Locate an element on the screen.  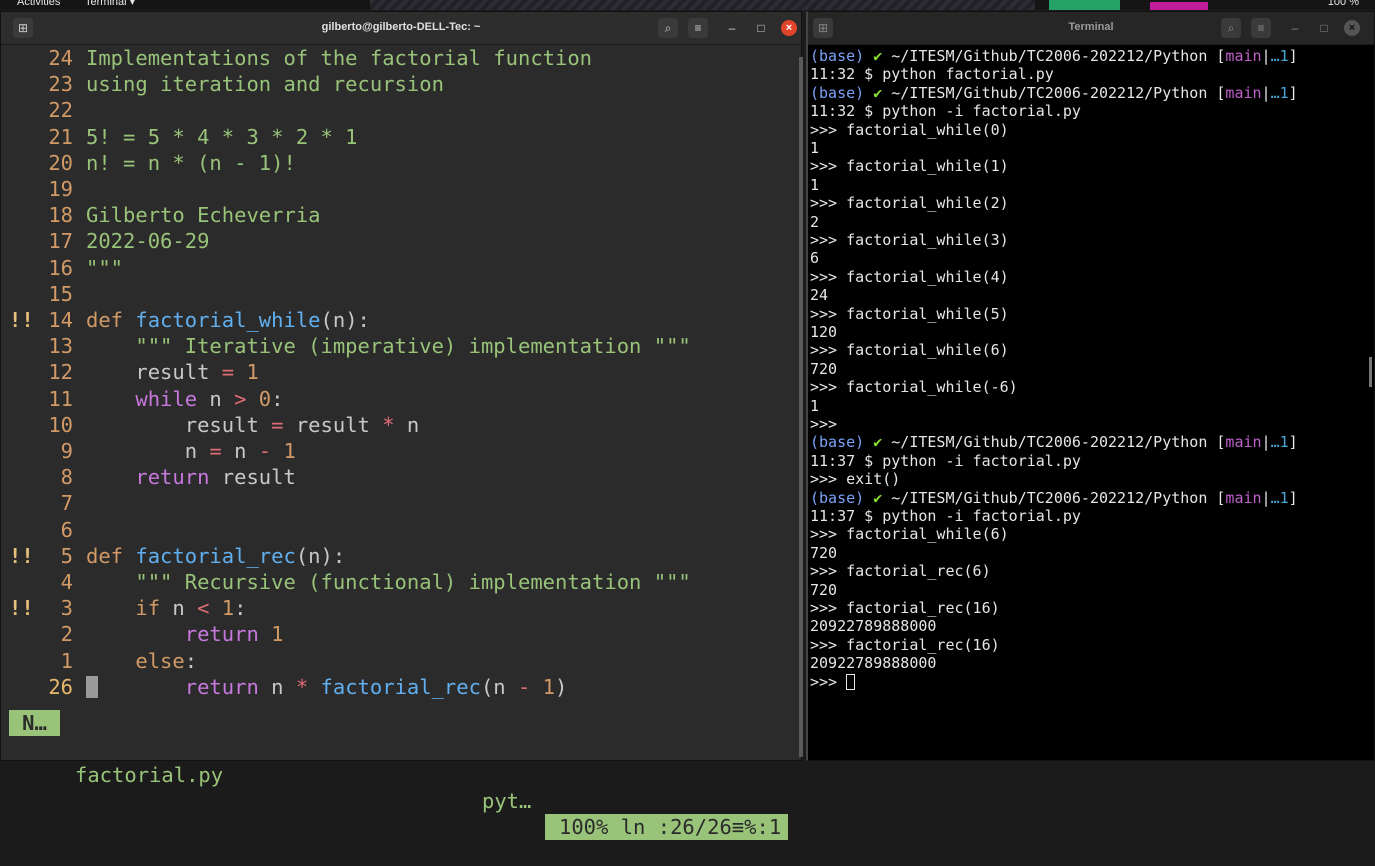
code-token: def is located at coordinates (111, 320).